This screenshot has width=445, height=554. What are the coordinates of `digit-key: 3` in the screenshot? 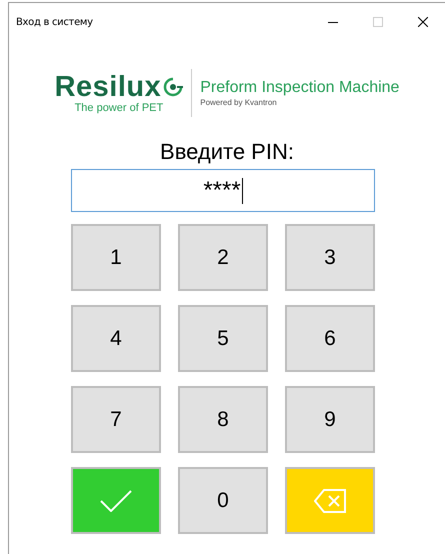 It's located at (330, 257).